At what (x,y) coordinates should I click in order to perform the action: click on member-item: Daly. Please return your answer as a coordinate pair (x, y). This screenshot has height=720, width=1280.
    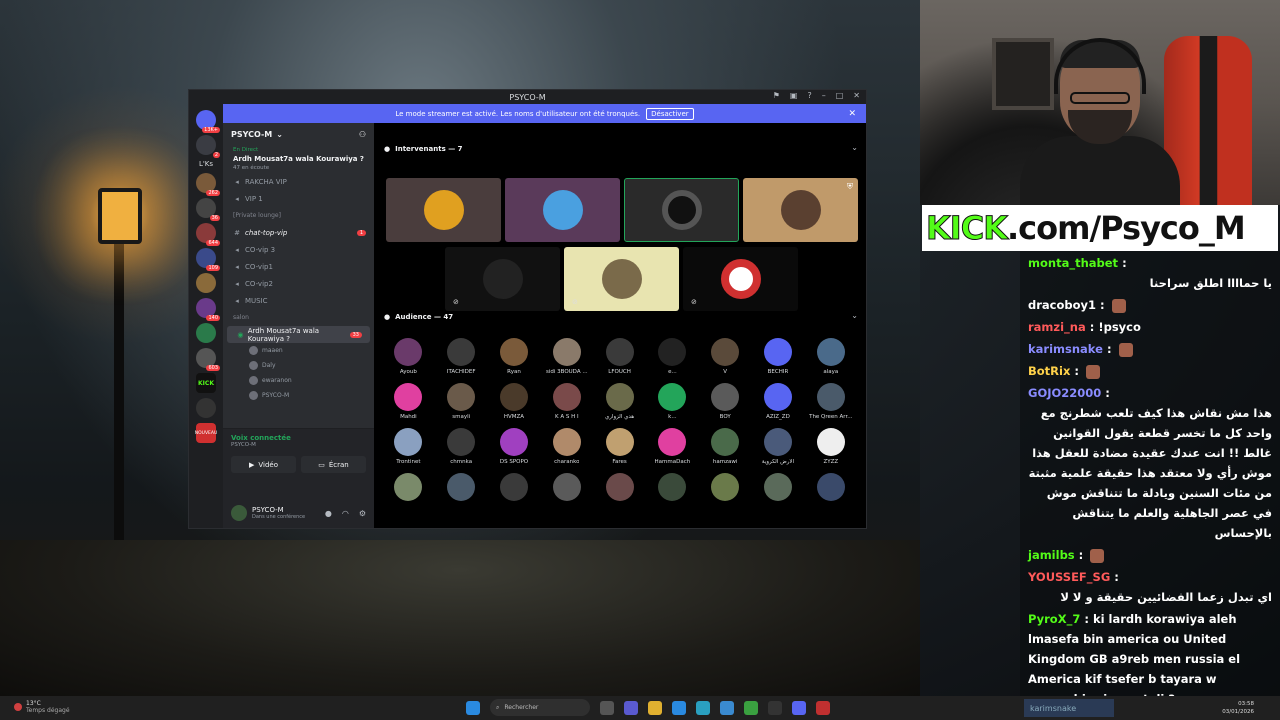
    Looking at the image, I should click on (298, 365).